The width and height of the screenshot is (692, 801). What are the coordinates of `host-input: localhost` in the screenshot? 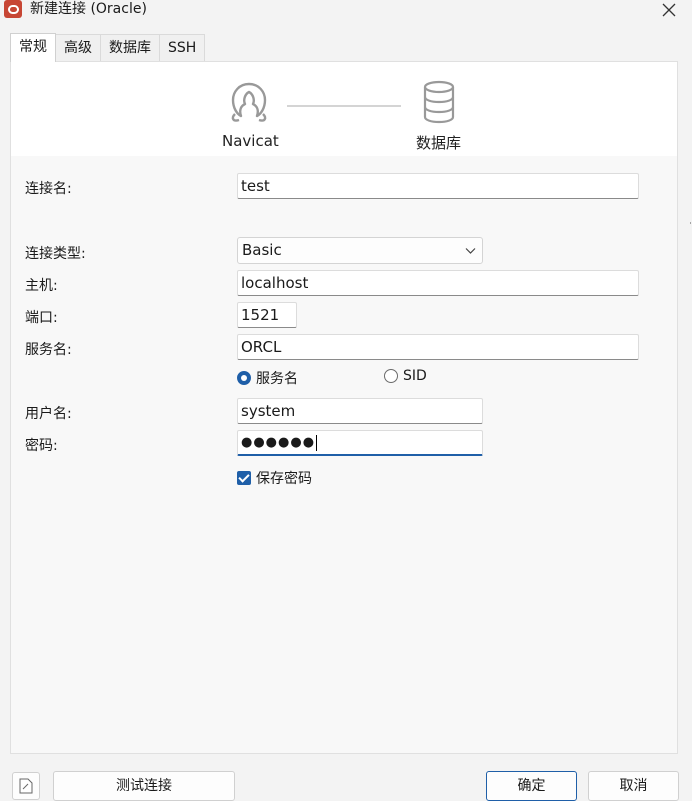 It's located at (438, 283).